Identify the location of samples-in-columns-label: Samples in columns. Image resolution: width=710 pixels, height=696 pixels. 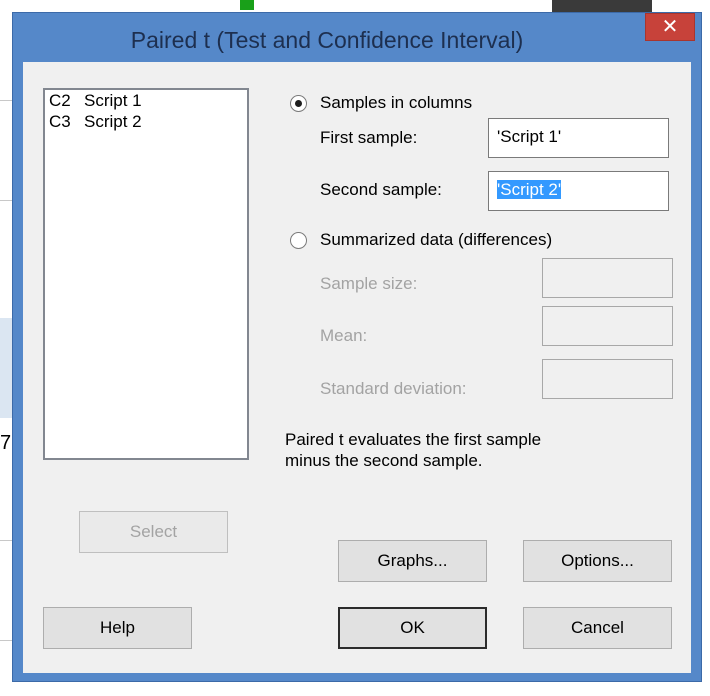
(396, 102).